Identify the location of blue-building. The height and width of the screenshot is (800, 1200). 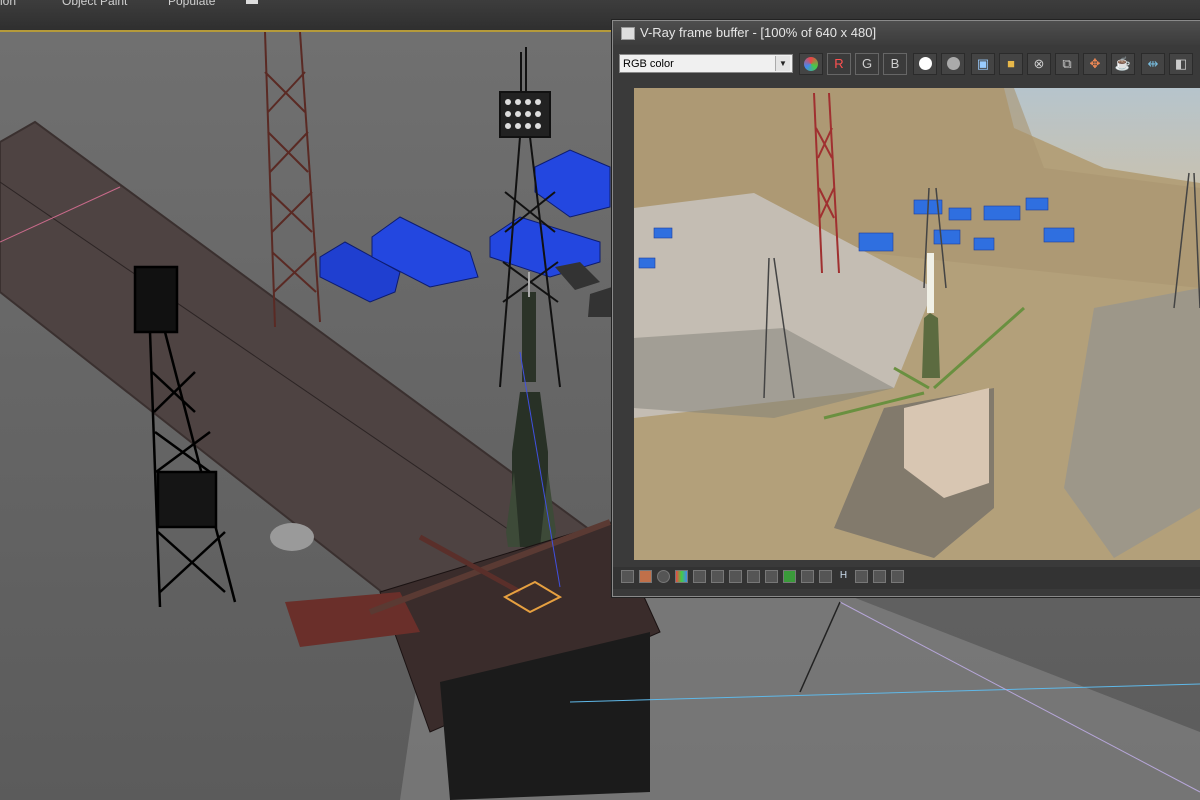
(572, 183).